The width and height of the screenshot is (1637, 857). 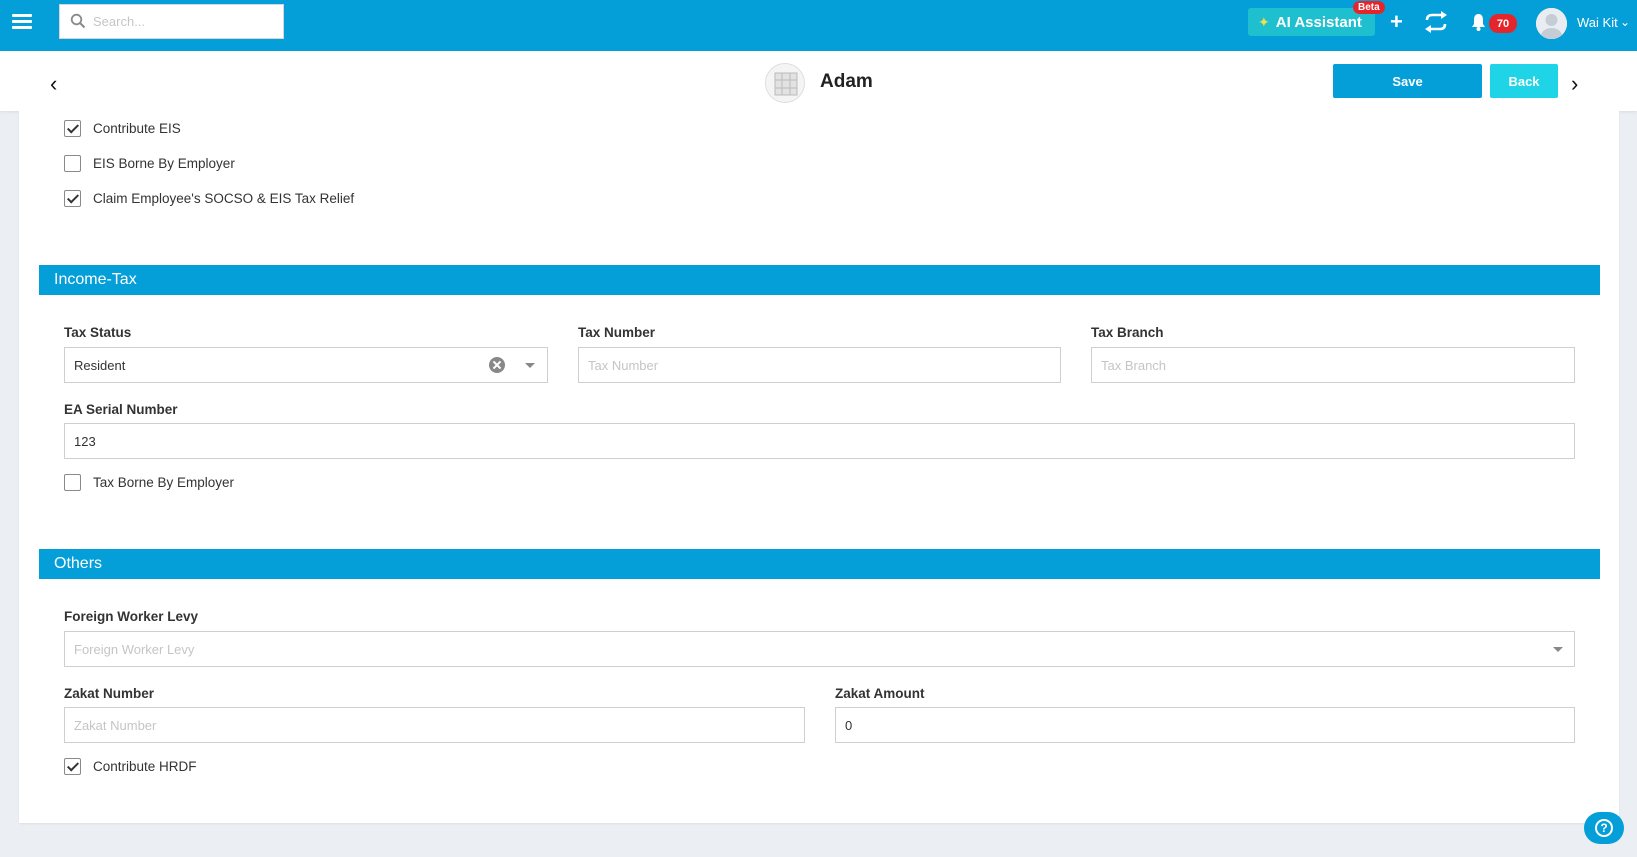 What do you see at coordinates (1134, 365) in the screenshot?
I see `tax-branch-placeholder: Tax Branch` at bounding box center [1134, 365].